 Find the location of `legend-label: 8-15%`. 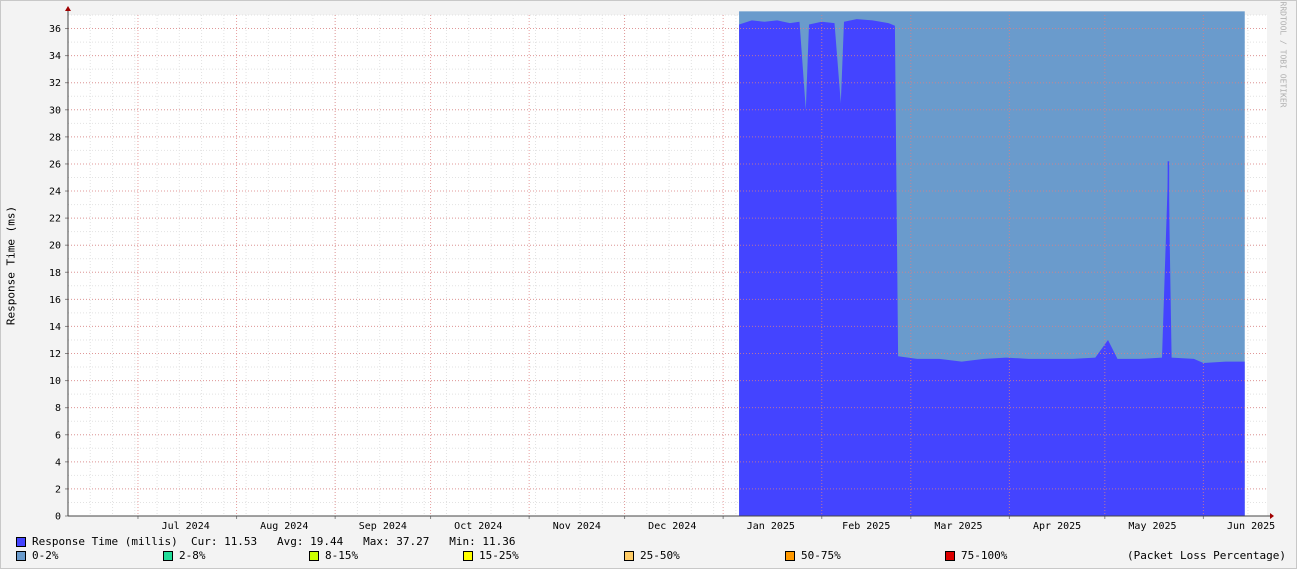

legend-label: 8-15% is located at coordinates (342, 555).